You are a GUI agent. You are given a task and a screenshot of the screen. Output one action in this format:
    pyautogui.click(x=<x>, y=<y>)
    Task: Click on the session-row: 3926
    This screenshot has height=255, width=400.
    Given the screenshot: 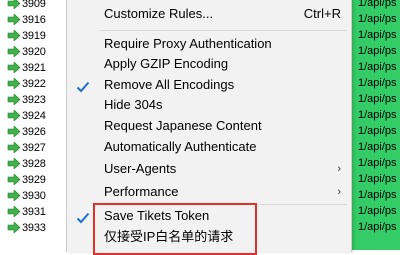 What is the action you would take?
    pyautogui.click(x=30, y=131)
    